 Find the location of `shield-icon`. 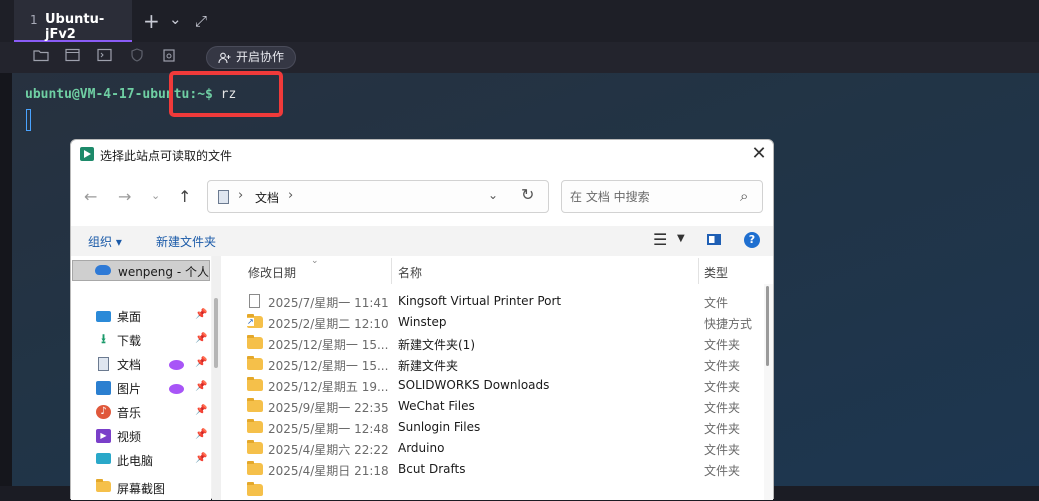

shield-icon is located at coordinates (137, 57).